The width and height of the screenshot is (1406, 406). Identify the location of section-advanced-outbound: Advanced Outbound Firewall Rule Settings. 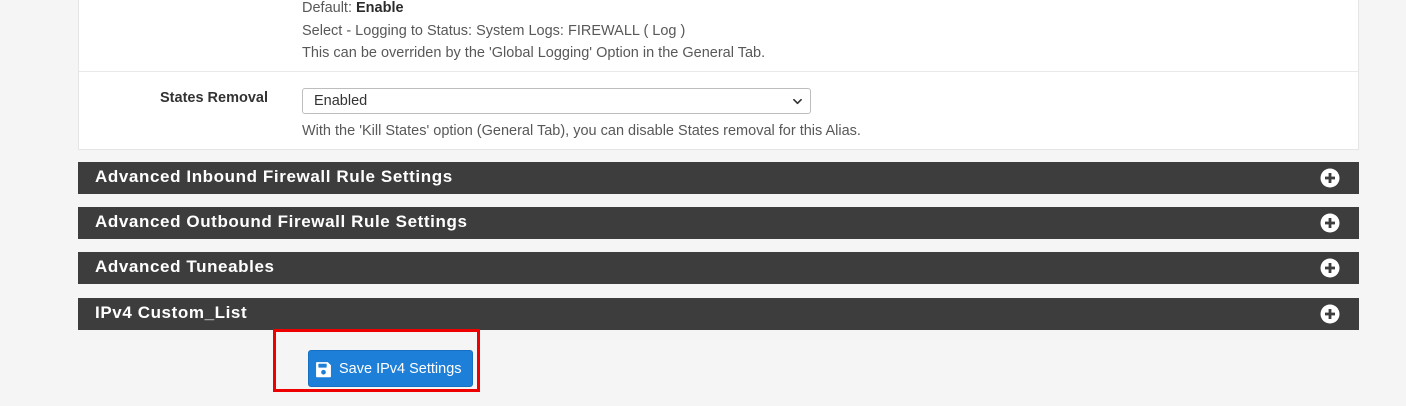
(718, 223).